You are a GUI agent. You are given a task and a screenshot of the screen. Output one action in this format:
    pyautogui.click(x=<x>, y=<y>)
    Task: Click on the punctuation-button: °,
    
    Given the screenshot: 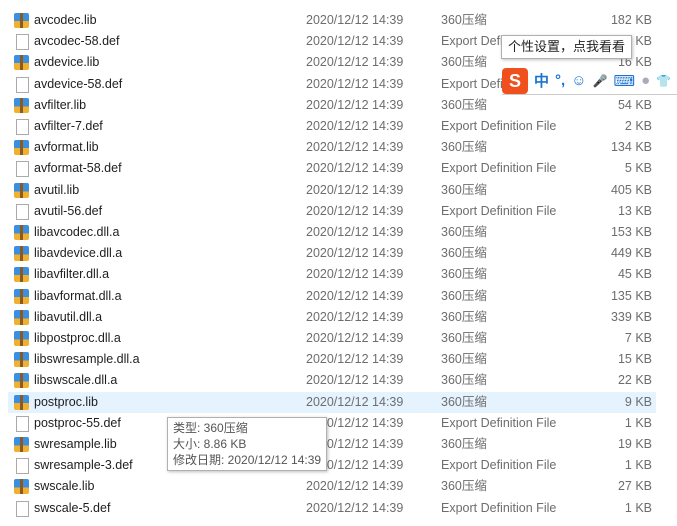 What is the action you would take?
    pyautogui.click(x=560, y=80)
    